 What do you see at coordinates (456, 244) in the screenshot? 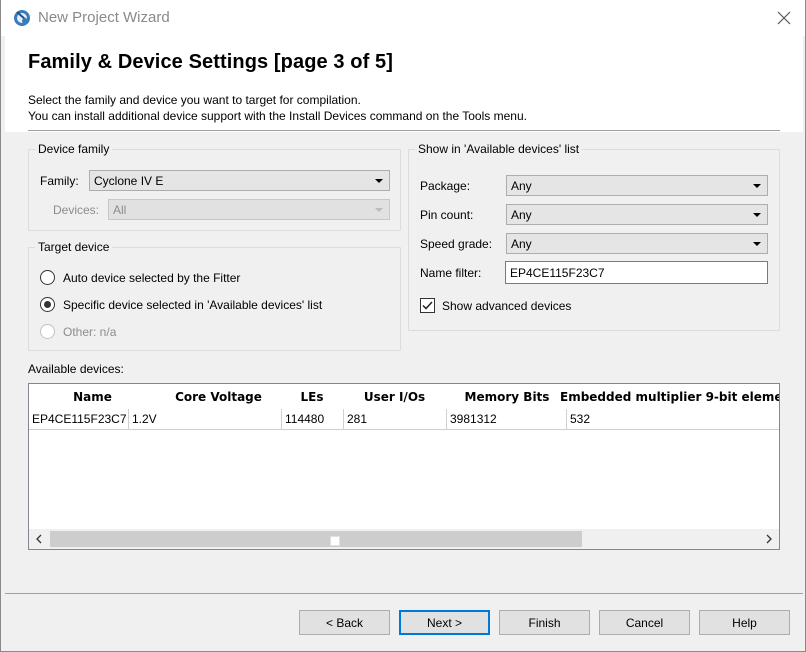
I see `speed-grade-label: Speed grade:` at bounding box center [456, 244].